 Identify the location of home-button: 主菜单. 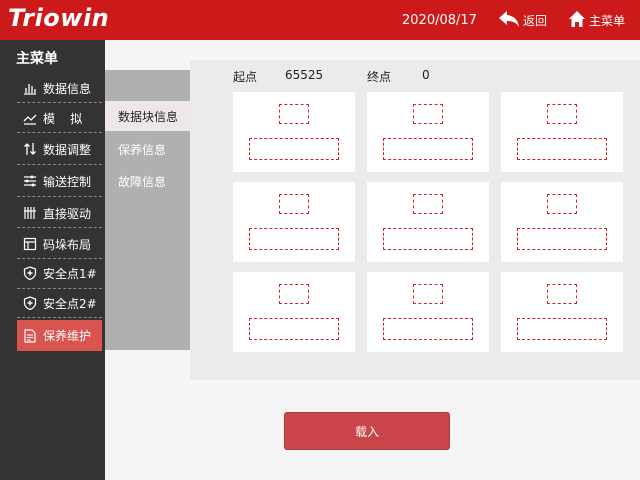
(596, 20).